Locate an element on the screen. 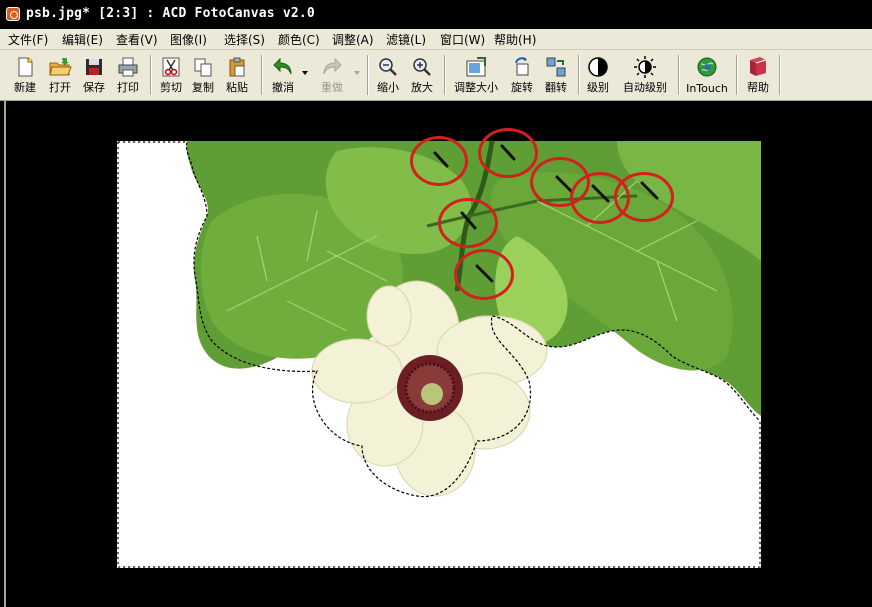 The image size is (872, 607). paste-label: 粘贴 is located at coordinates (237, 87).